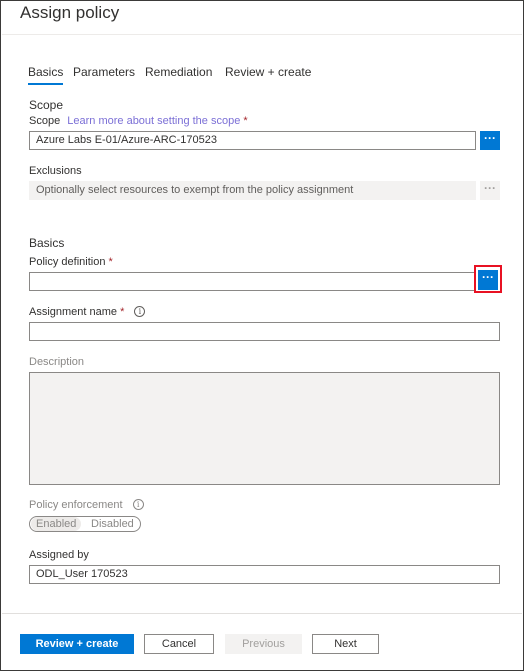 This screenshot has height=671, width=524. What do you see at coordinates (46, 75) in the screenshot?
I see `tab-basics: Basics` at bounding box center [46, 75].